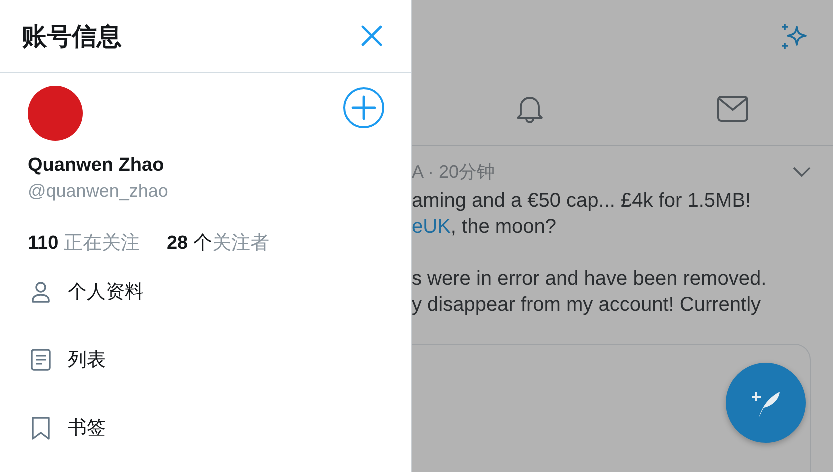 The image size is (833, 472). What do you see at coordinates (221, 360) in the screenshot?
I see `menu-item: 列表` at bounding box center [221, 360].